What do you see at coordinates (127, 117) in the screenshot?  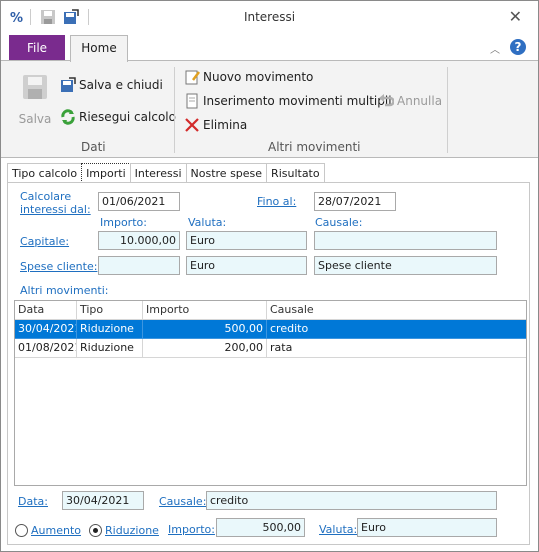 I see `riesegui-calcolo-label: Riesegui calcolo` at bounding box center [127, 117].